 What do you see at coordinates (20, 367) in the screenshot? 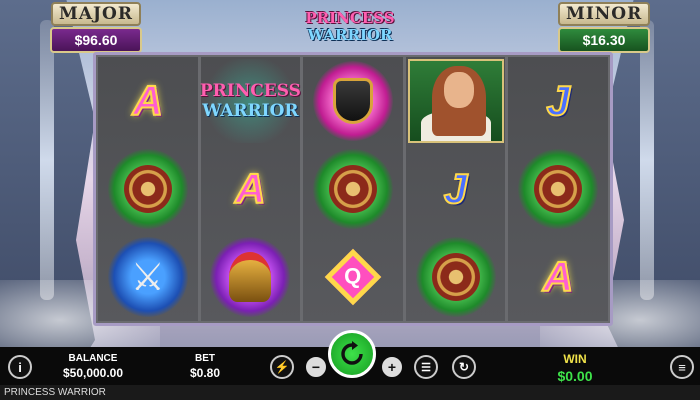
I see `info-icon: i` at bounding box center [20, 367].